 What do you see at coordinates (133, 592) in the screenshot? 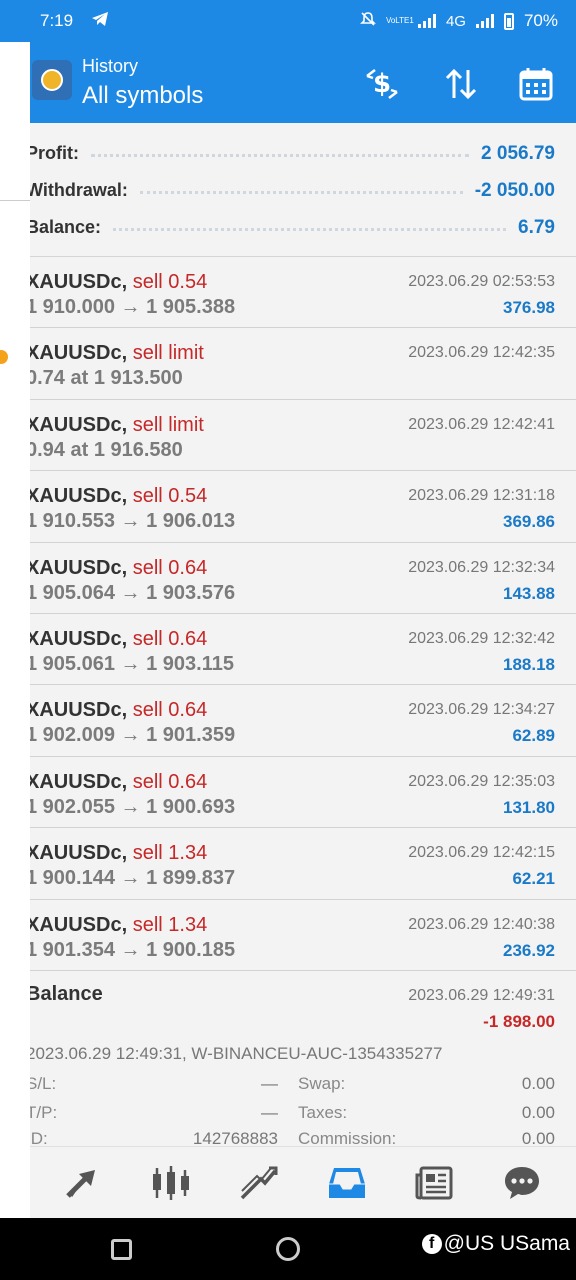
I see `deal-prices: 1 905.064 → 1 903.576` at bounding box center [133, 592].